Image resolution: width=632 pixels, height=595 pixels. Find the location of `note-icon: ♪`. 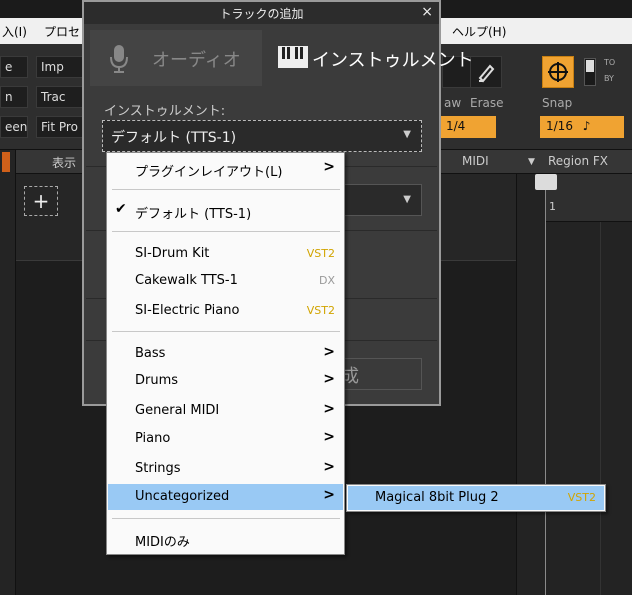

note-icon: ♪ is located at coordinates (586, 126).